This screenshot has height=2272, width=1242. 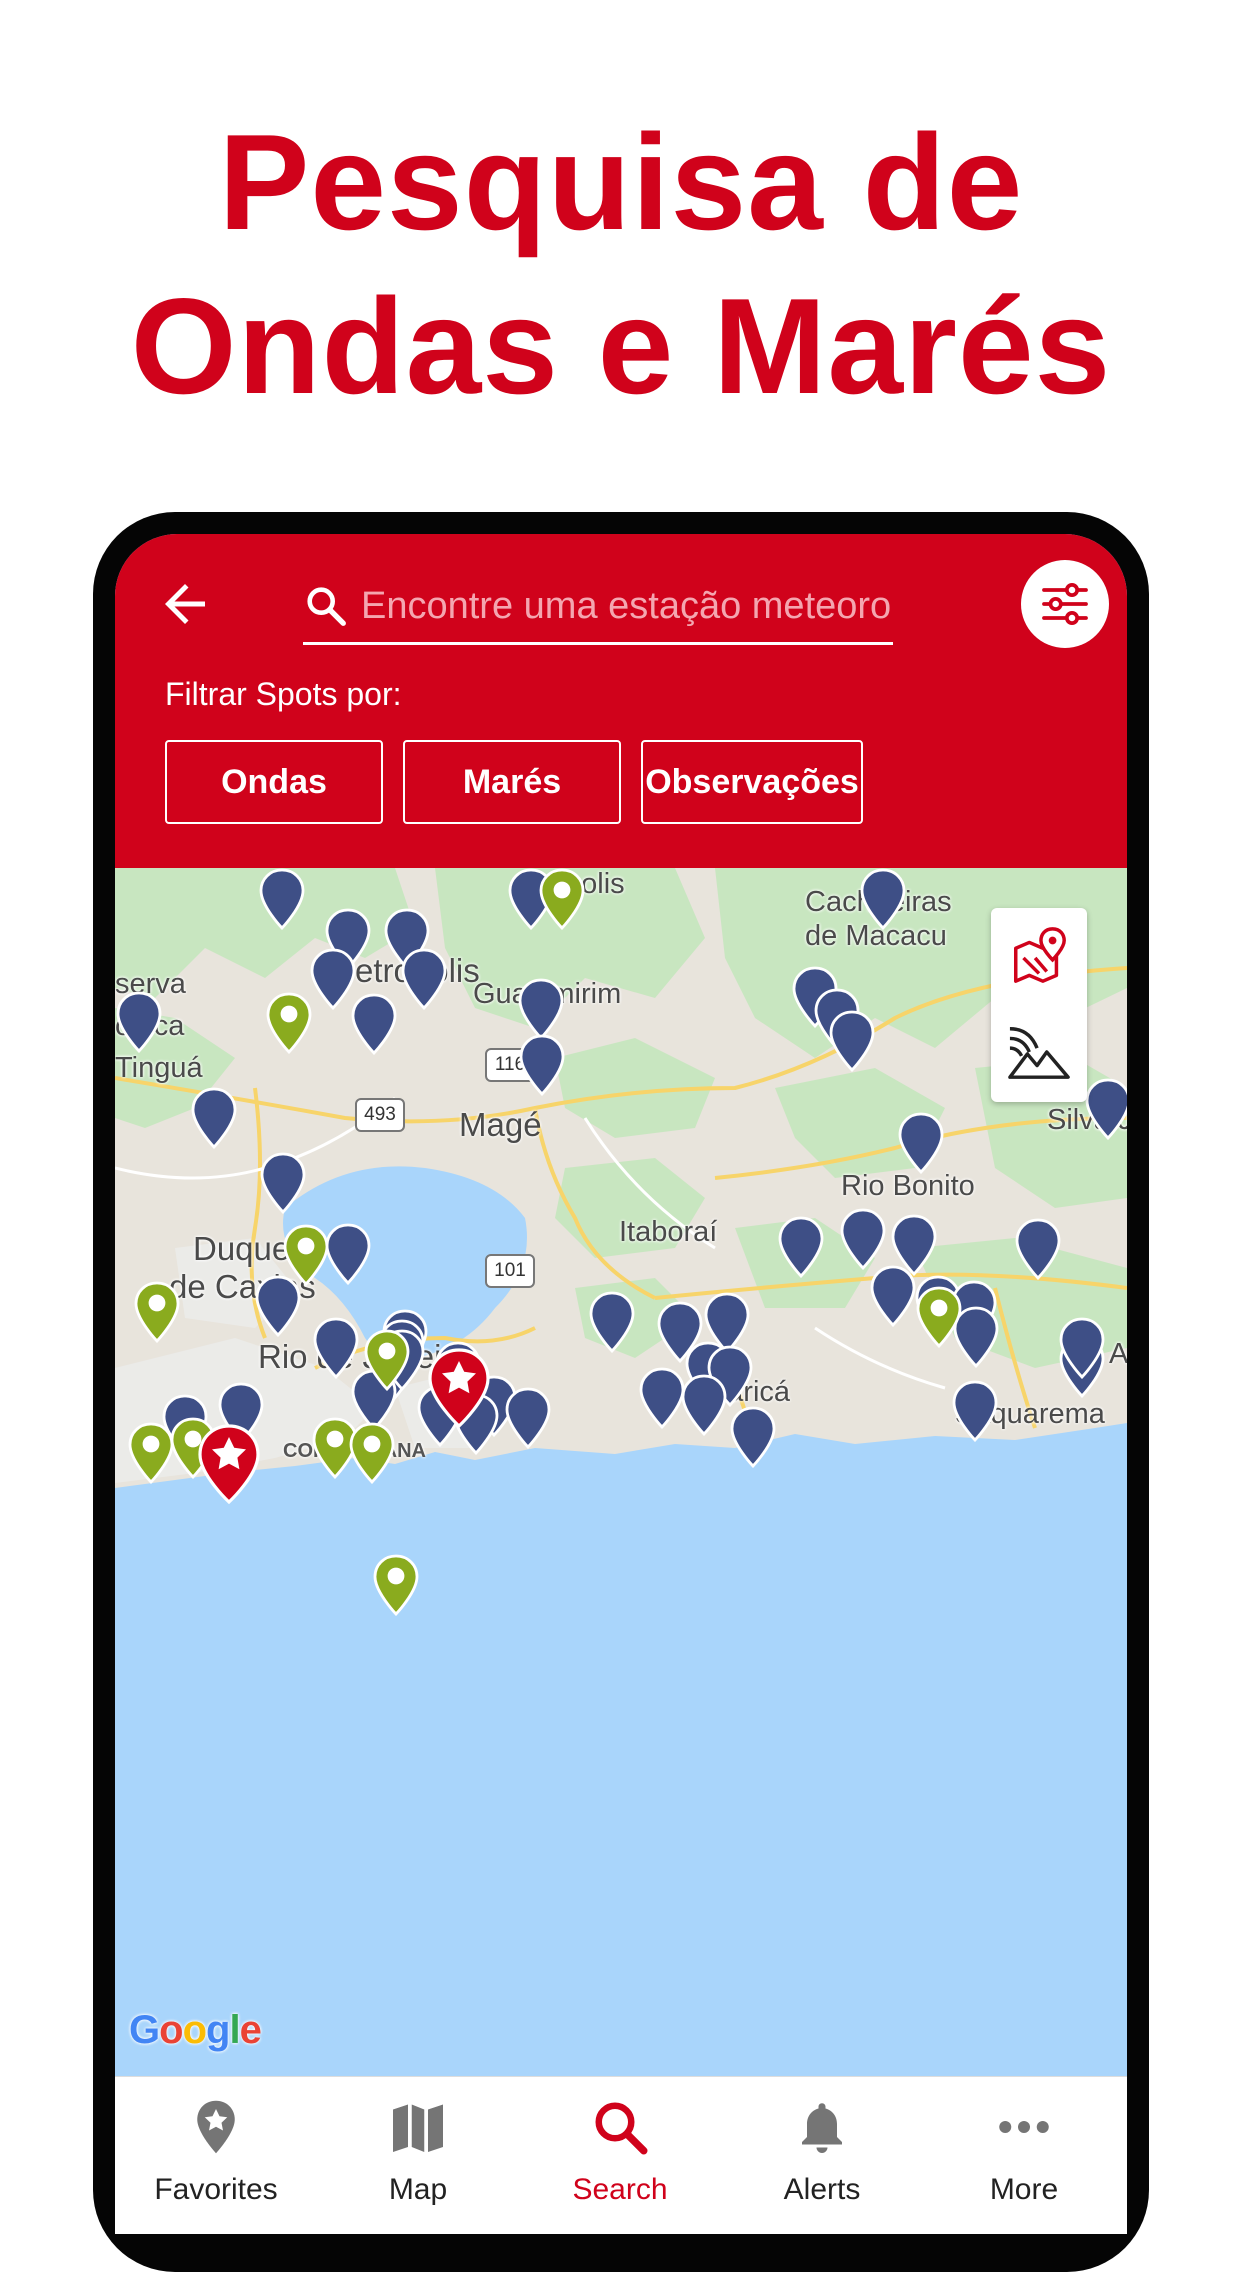 I want to click on spot-map-button, so click(x=1039, y=956).